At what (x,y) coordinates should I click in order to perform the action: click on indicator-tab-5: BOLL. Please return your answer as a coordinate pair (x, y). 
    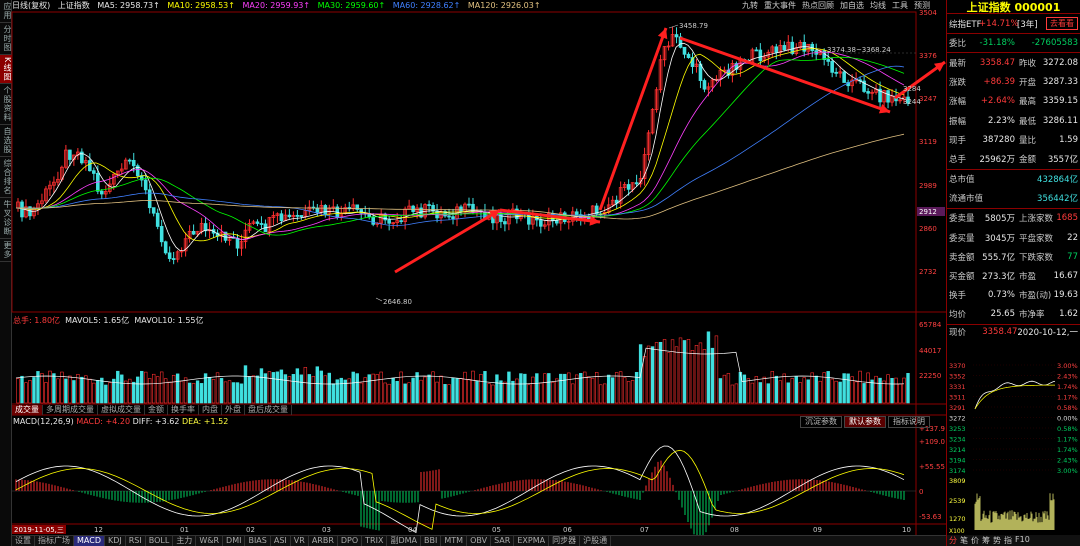
    Looking at the image, I should click on (160, 541).